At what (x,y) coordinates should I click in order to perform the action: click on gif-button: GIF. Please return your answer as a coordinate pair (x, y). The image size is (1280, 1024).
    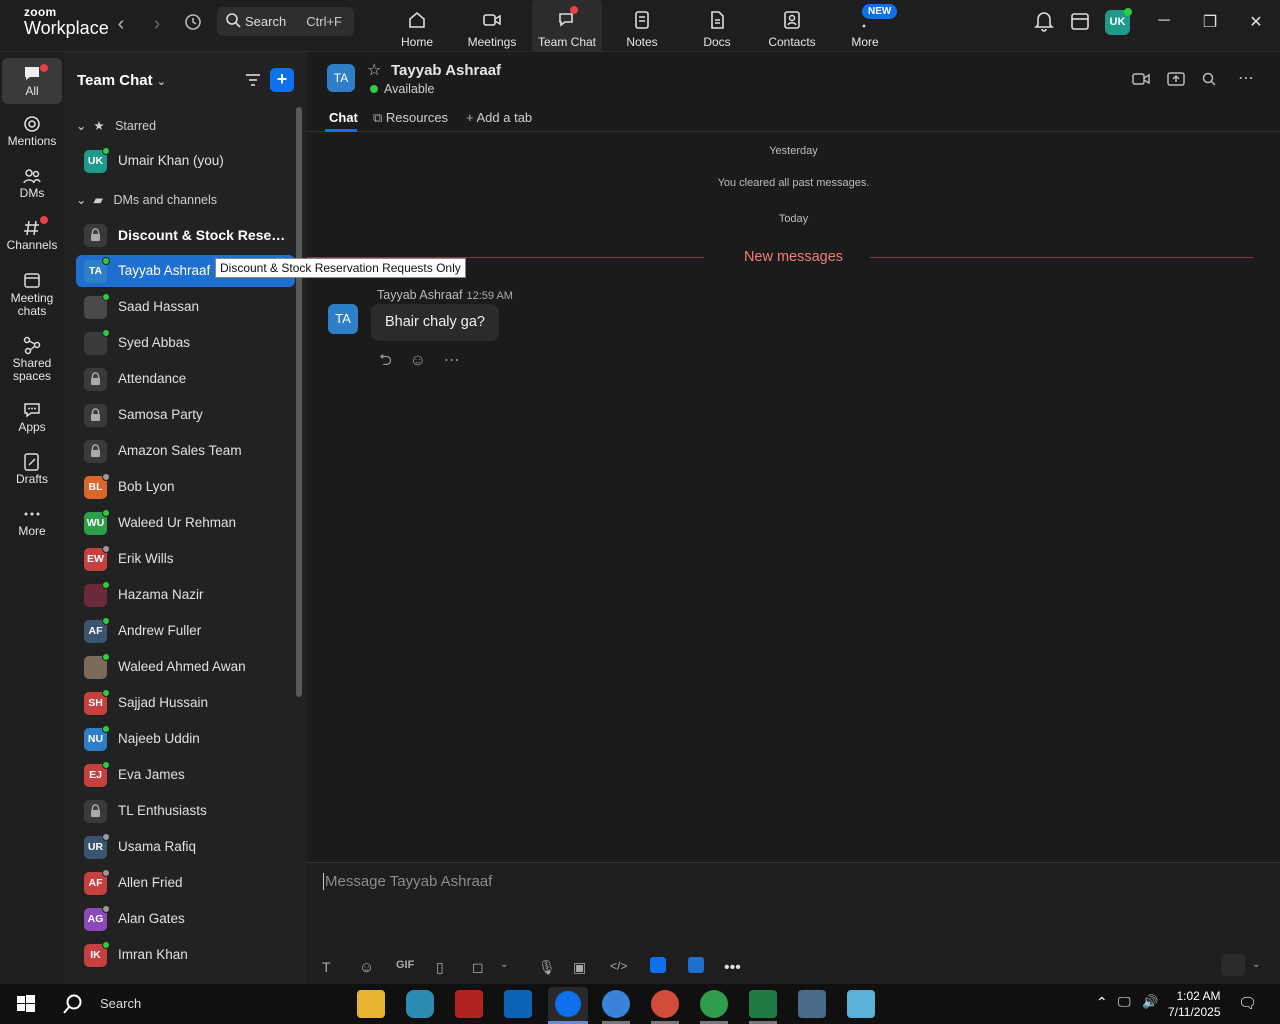
    Looking at the image, I should click on (405, 965).